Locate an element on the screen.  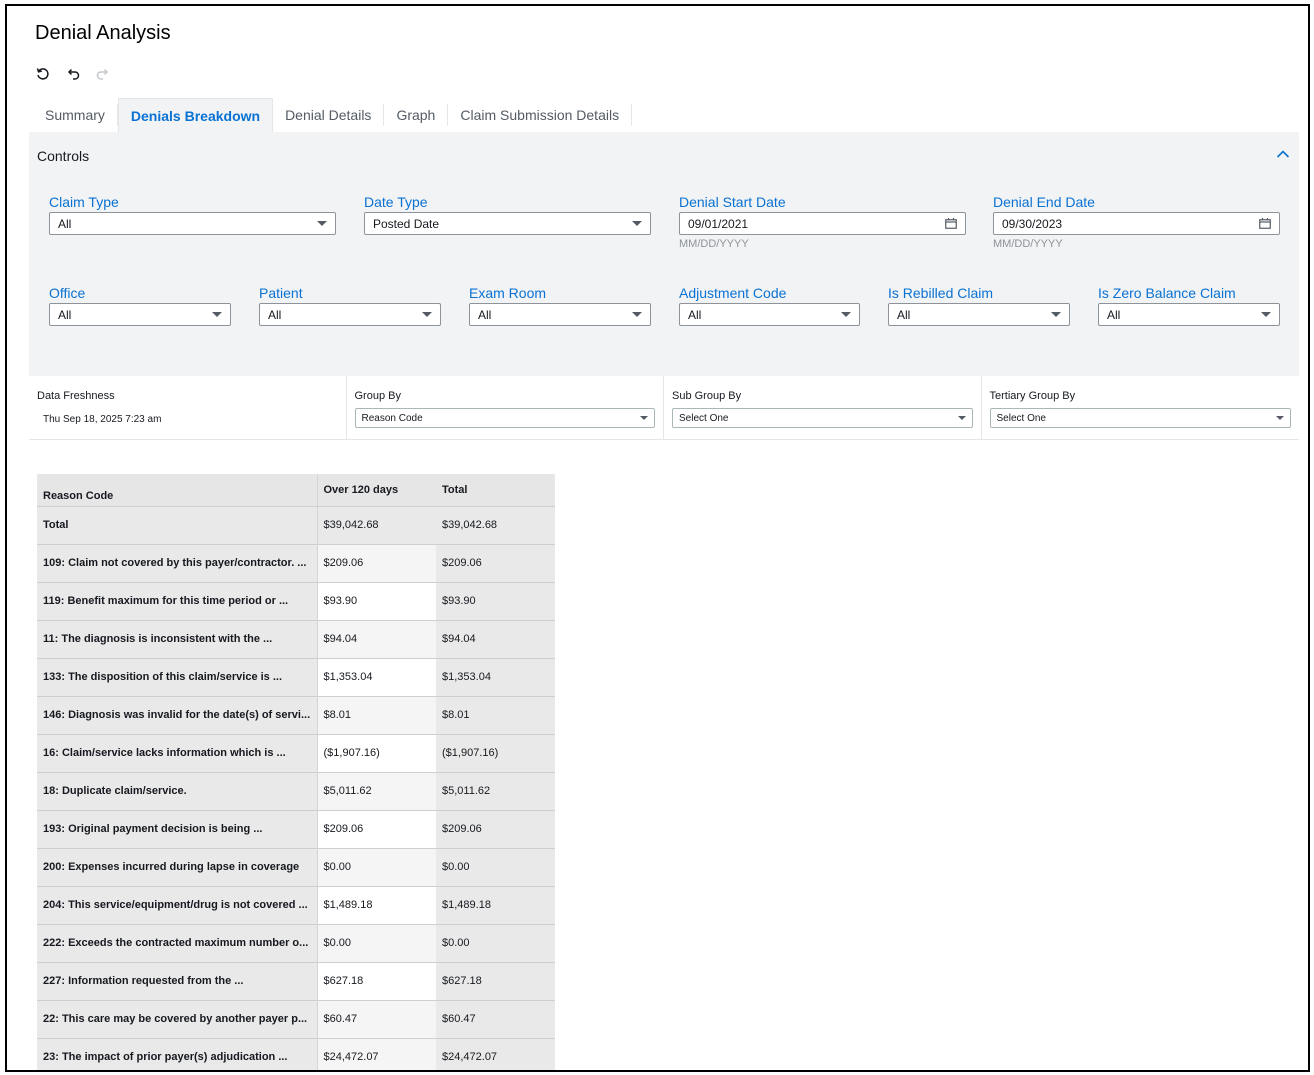
column-header-total: Total is located at coordinates (495, 490).